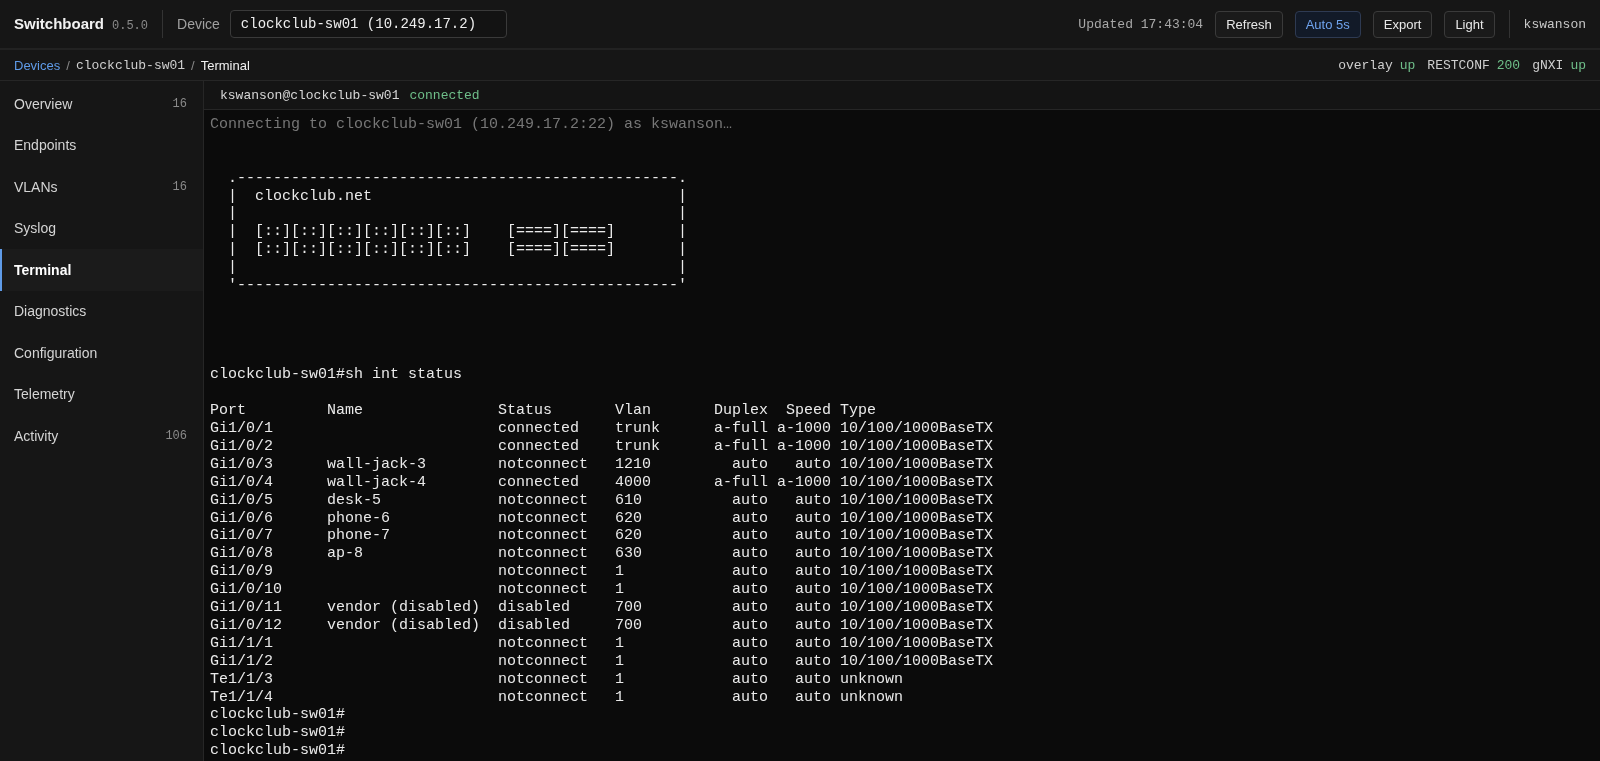  What do you see at coordinates (1249, 24) in the screenshot?
I see `toolbar-button: Refresh` at bounding box center [1249, 24].